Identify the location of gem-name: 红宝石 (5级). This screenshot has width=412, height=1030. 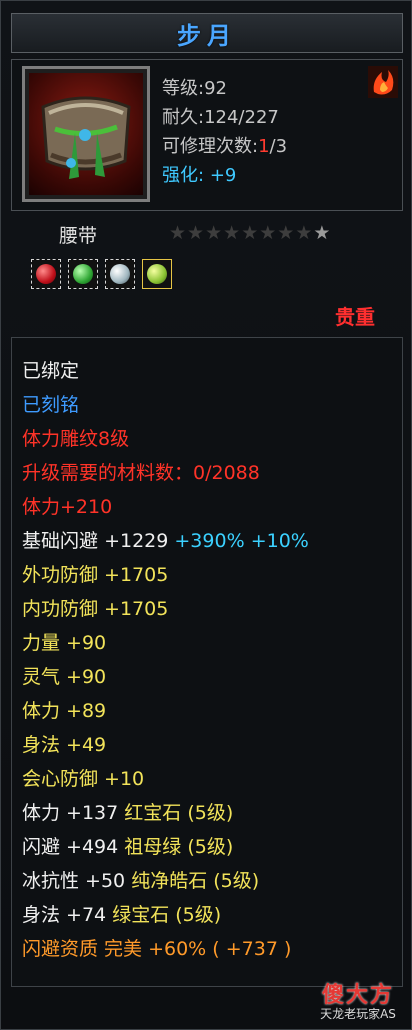
(179, 813).